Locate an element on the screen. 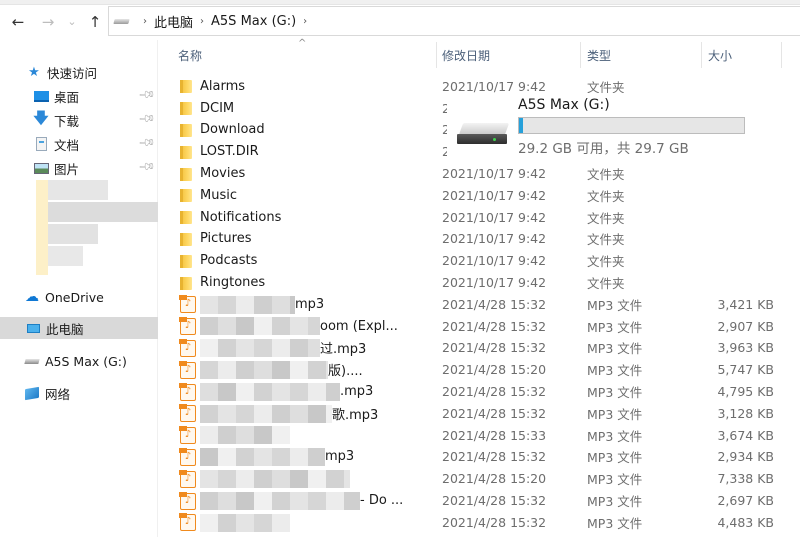 This screenshot has width=800, height=537. breadcrumb-this-pc: 此电脑 is located at coordinates (173, 21).